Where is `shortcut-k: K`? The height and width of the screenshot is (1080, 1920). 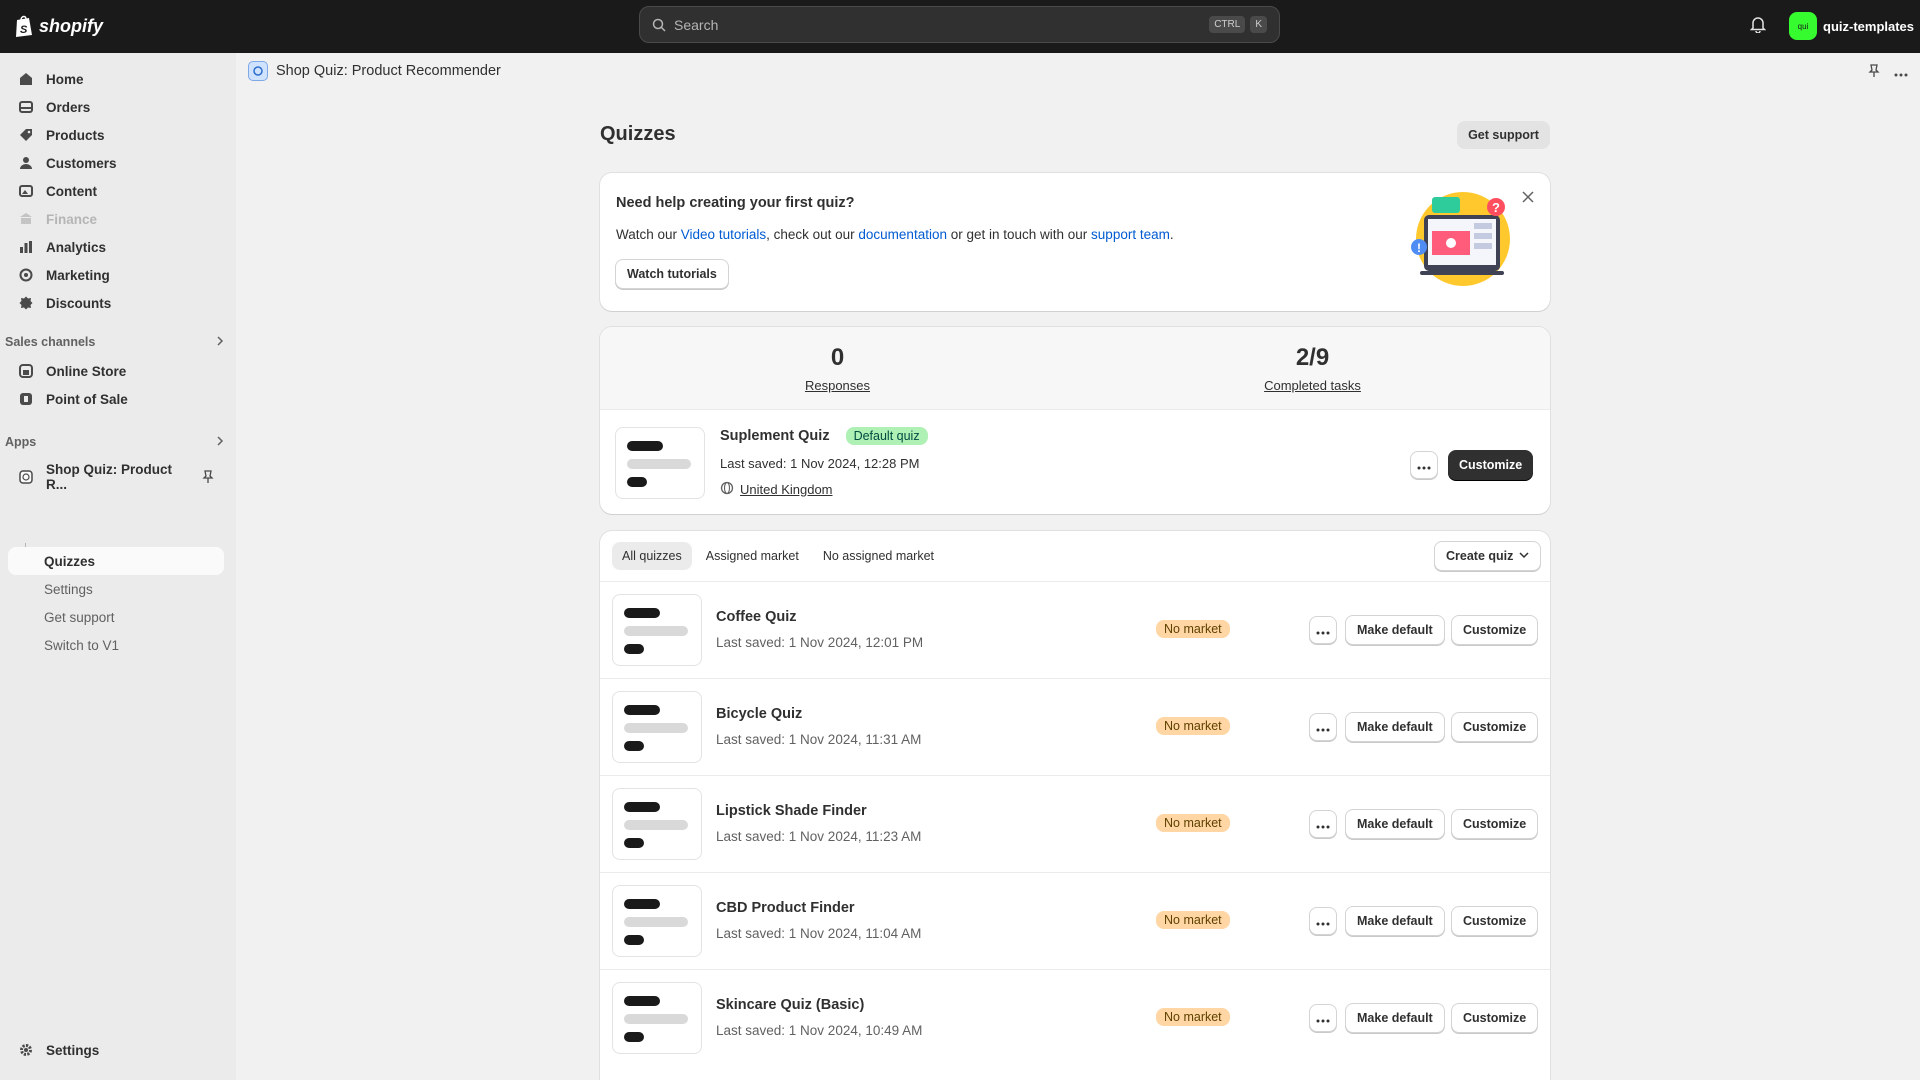 shortcut-k: K is located at coordinates (1258, 24).